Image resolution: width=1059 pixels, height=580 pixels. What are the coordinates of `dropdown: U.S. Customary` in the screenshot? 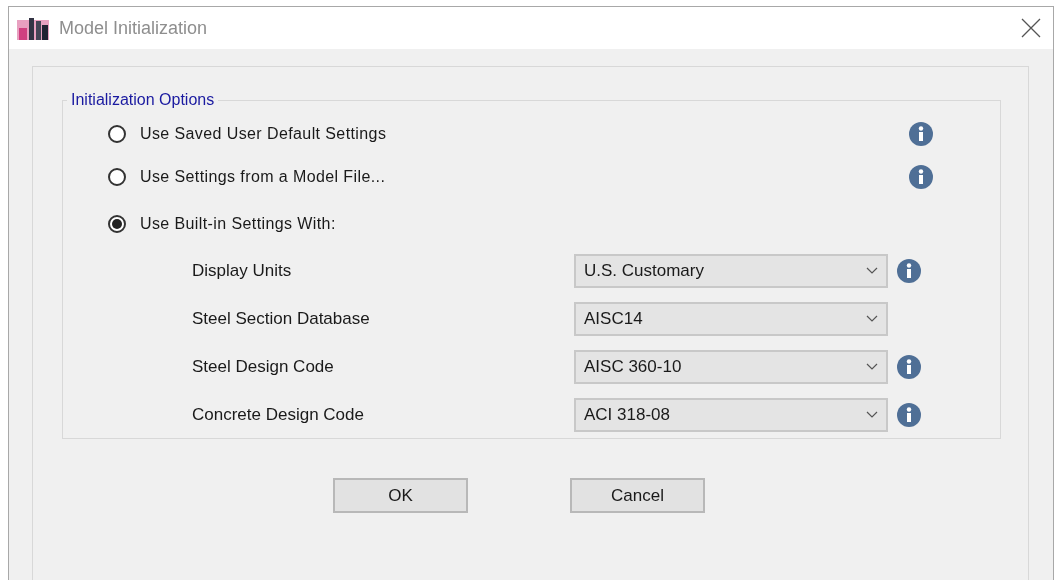 It's located at (731, 271).